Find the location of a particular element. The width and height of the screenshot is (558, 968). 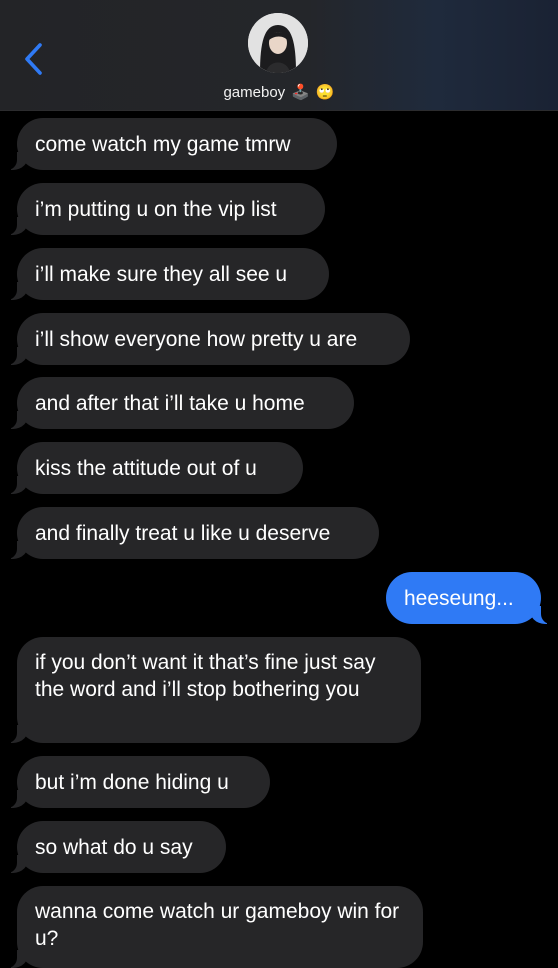

message-text: i’m putting u on the vip list is located at coordinates (156, 209).